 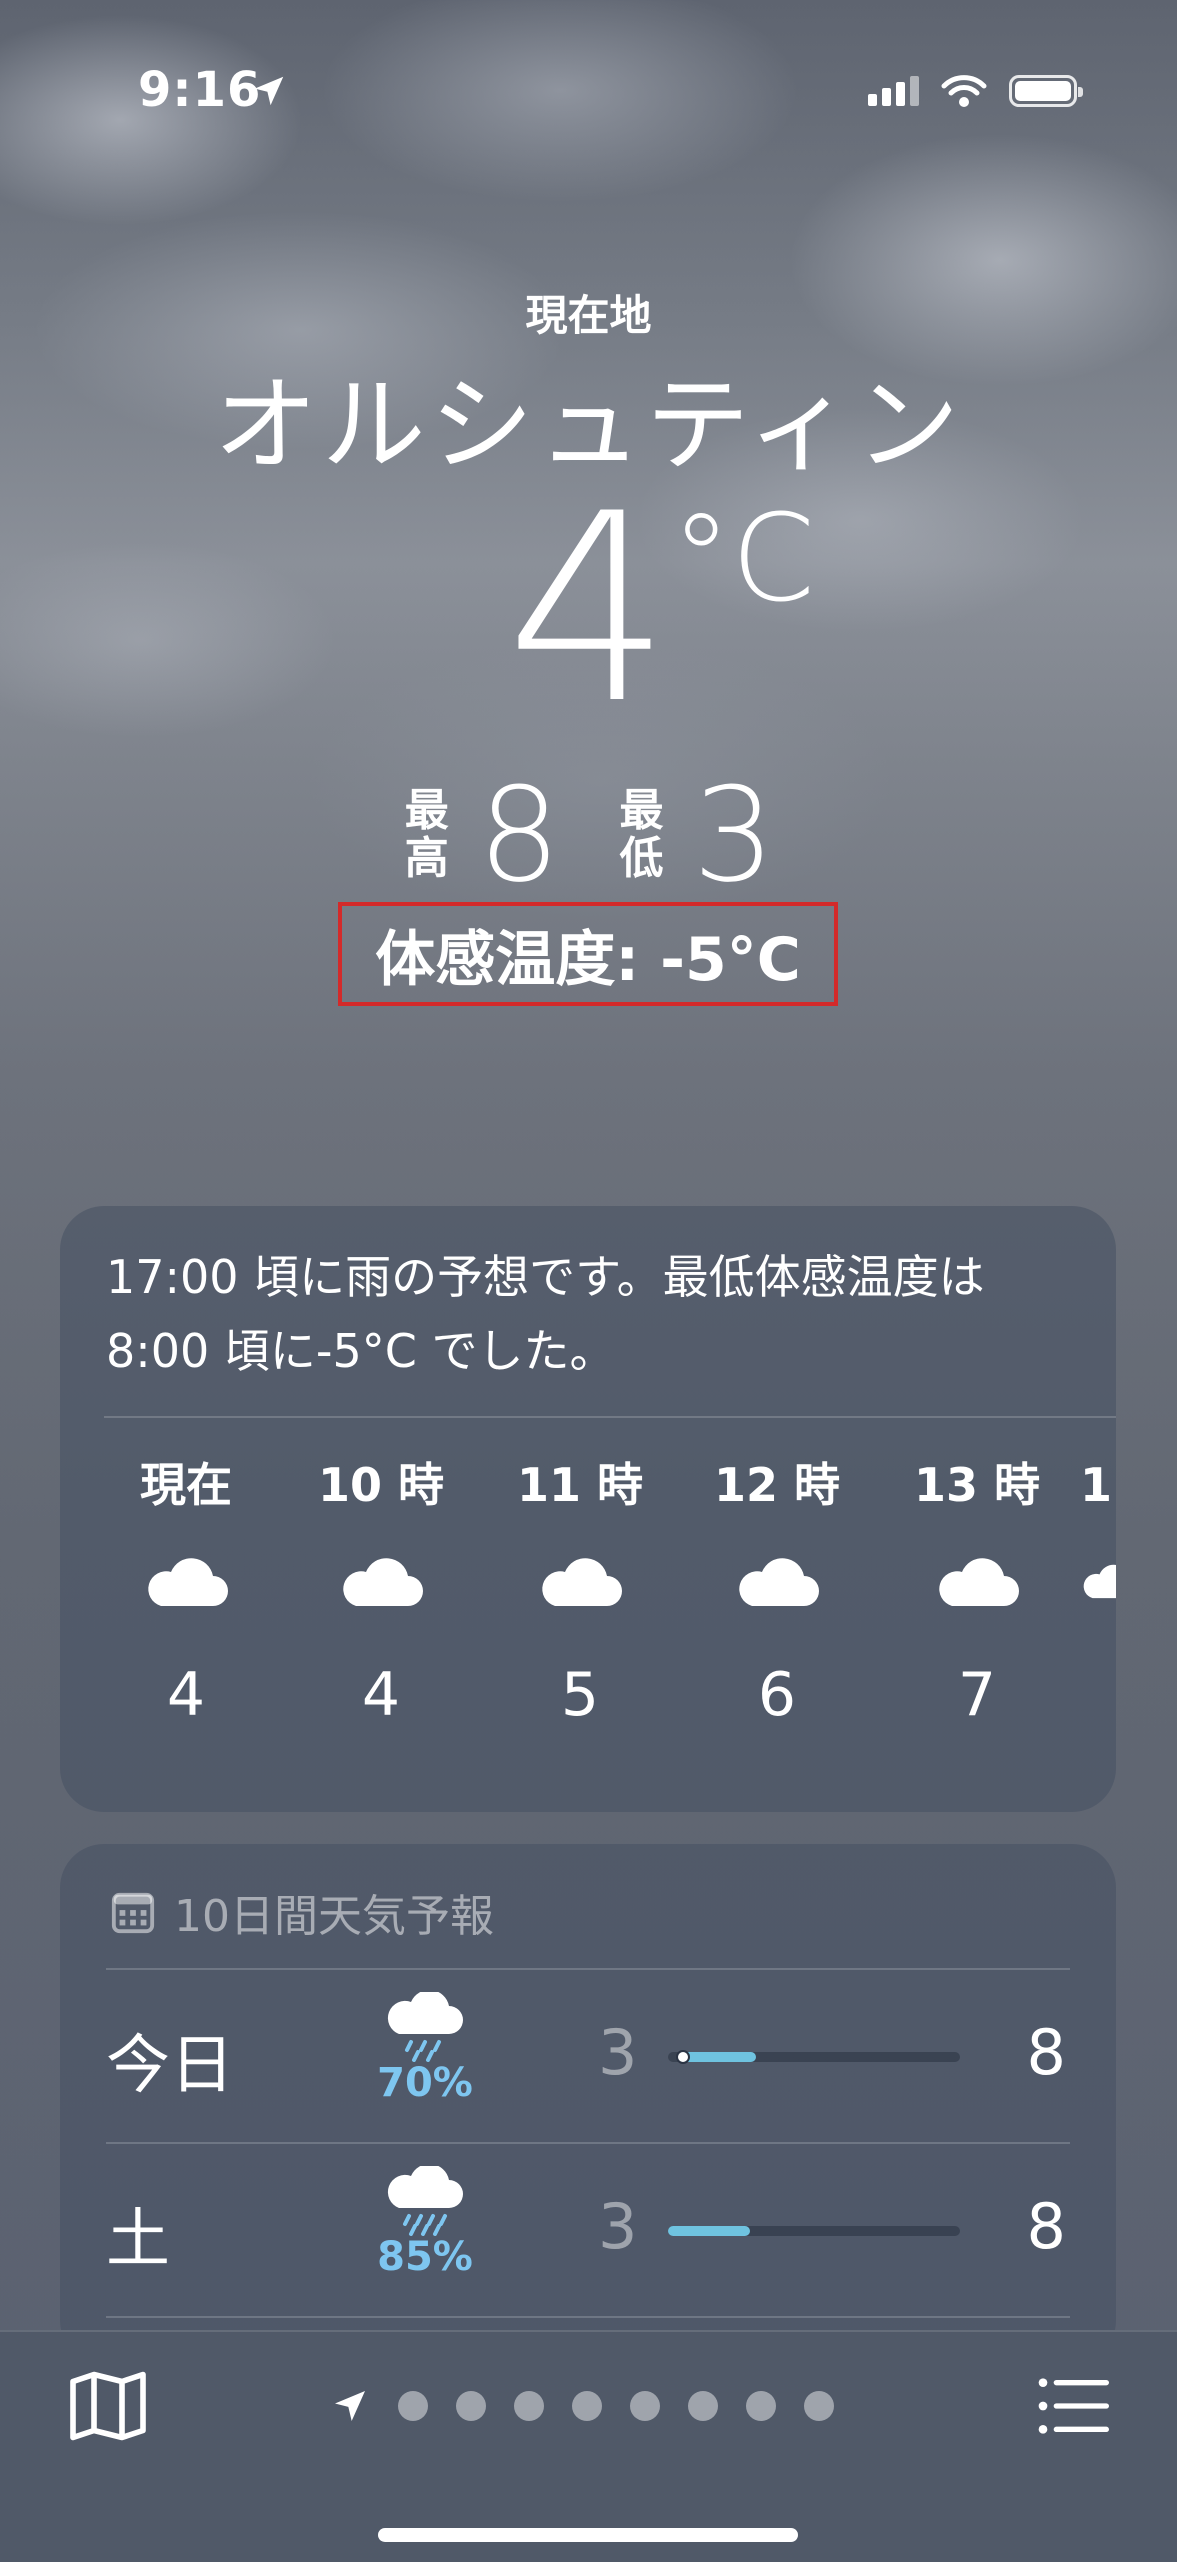 I want to click on list-icon, so click(x=1073, y=2406).